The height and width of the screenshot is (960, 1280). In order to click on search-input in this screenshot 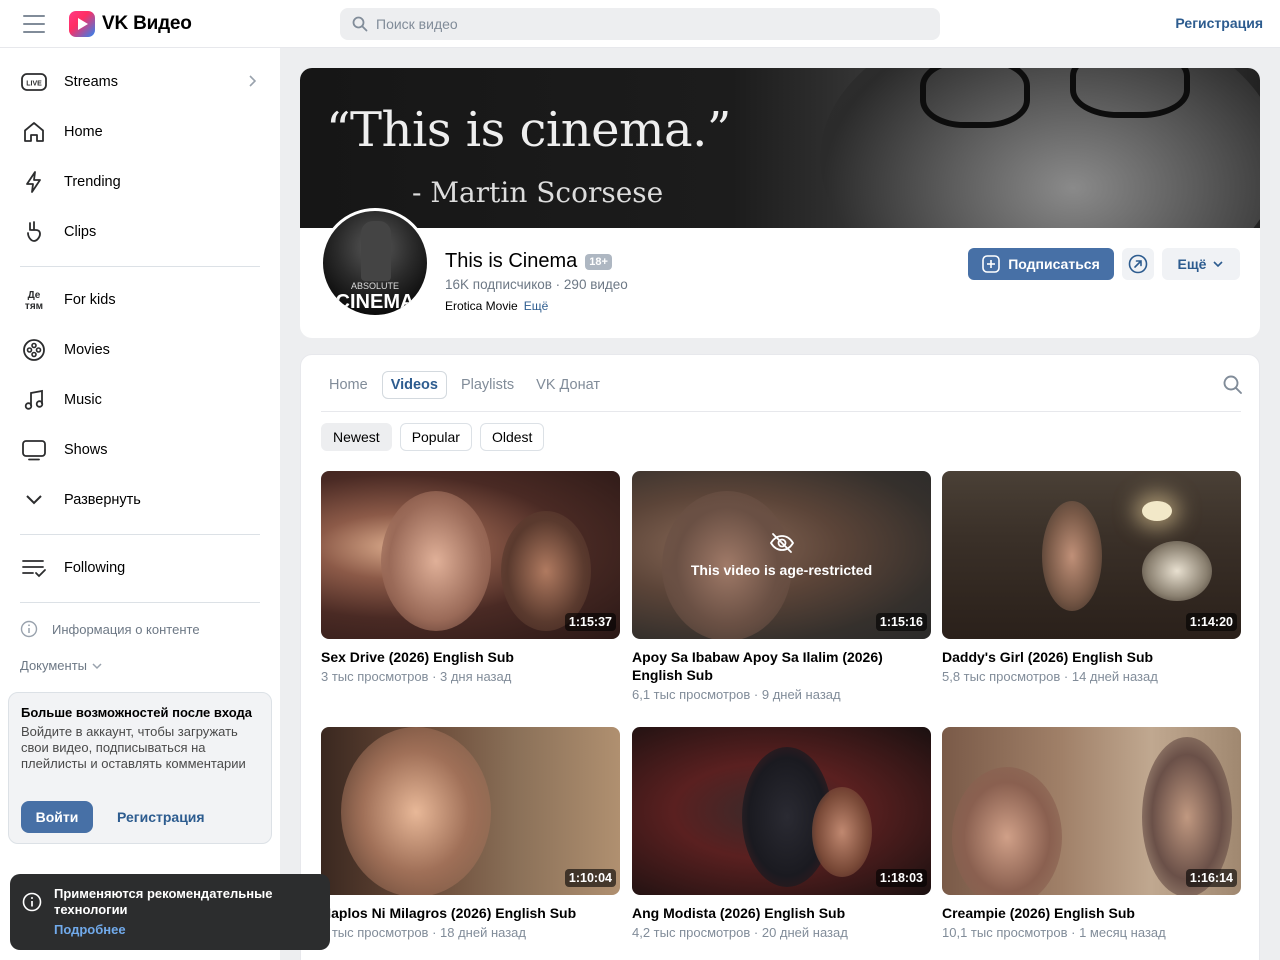, I will do `click(651, 24)`.